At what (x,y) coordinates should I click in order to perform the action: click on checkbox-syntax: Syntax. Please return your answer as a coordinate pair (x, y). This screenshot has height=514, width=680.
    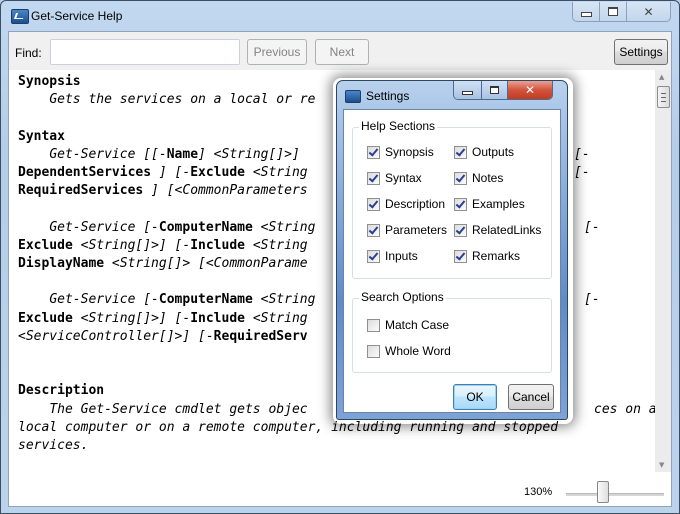
    Looking at the image, I should click on (394, 178).